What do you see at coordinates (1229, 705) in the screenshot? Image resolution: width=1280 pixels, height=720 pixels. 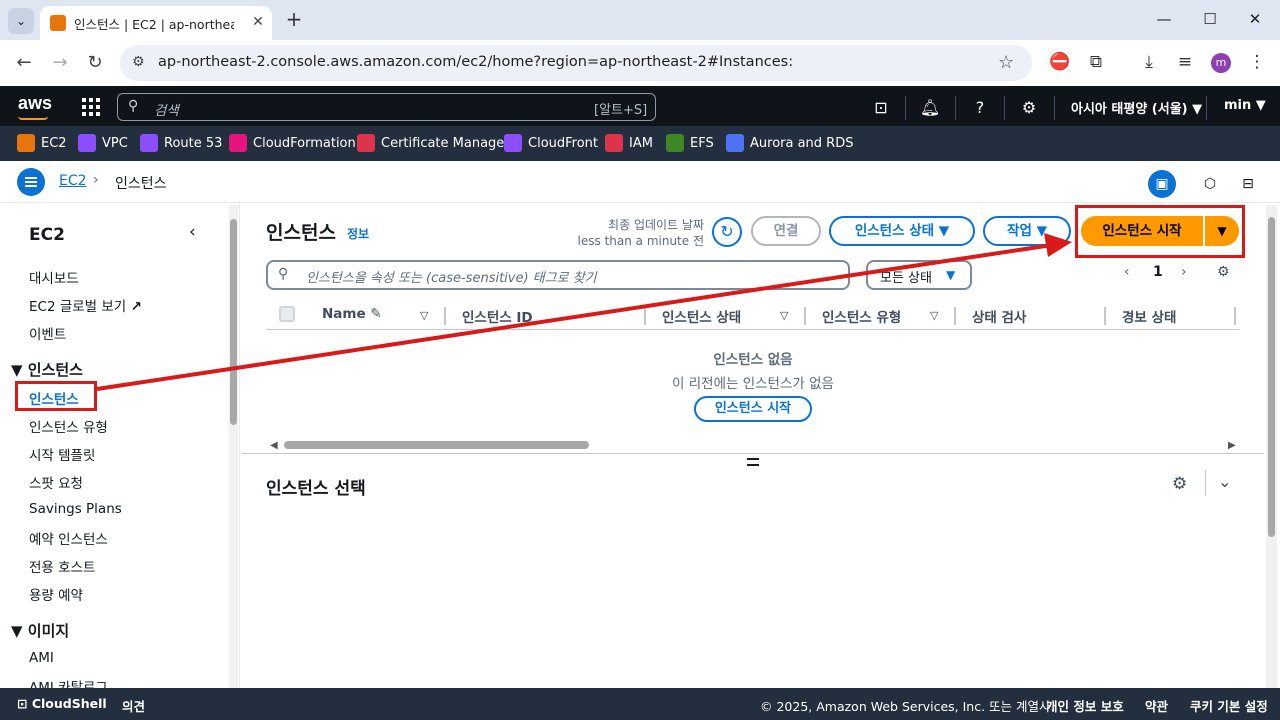 I see `cookie-preferences-link: 쿠키 기본 설정` at bounding box center [1229, 705].